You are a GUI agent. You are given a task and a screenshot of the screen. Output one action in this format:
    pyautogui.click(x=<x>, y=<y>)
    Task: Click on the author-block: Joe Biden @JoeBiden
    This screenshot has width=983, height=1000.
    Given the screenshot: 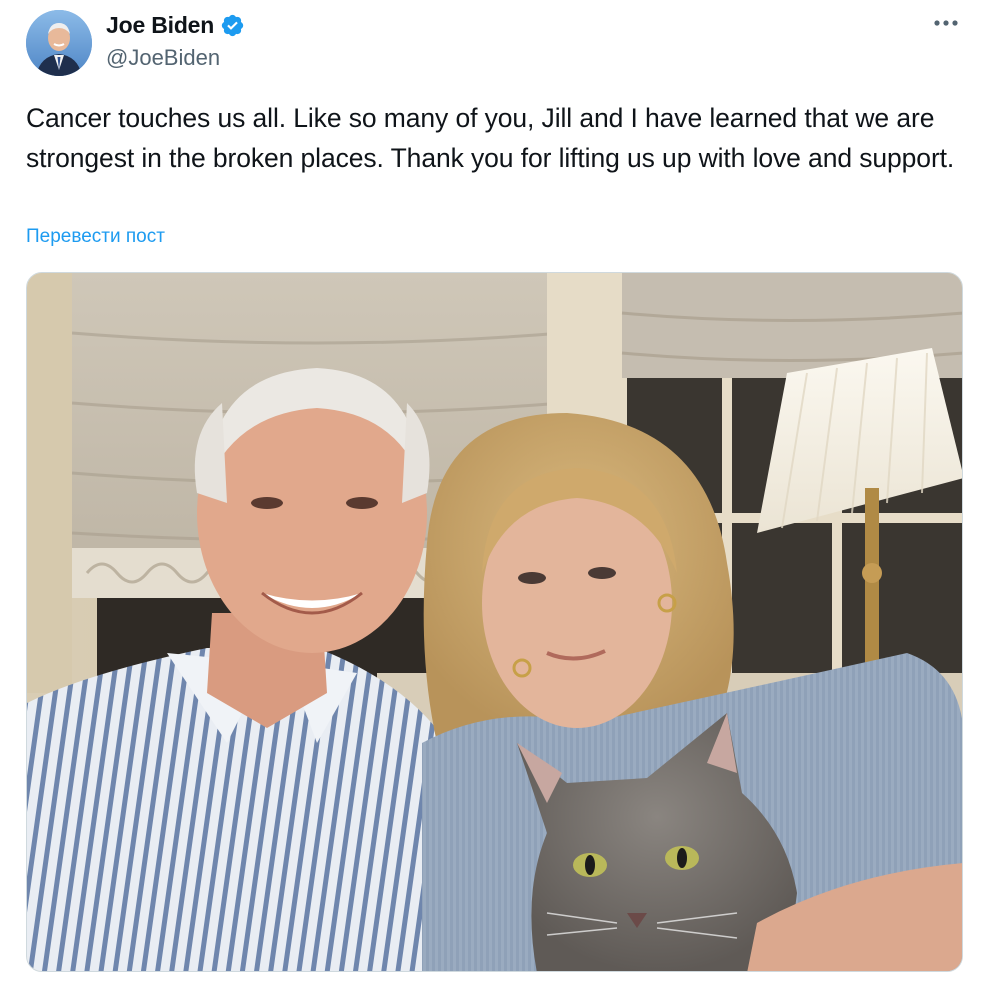 What is the action you would take?
    pyautogui.click(x=175, y=40)
    